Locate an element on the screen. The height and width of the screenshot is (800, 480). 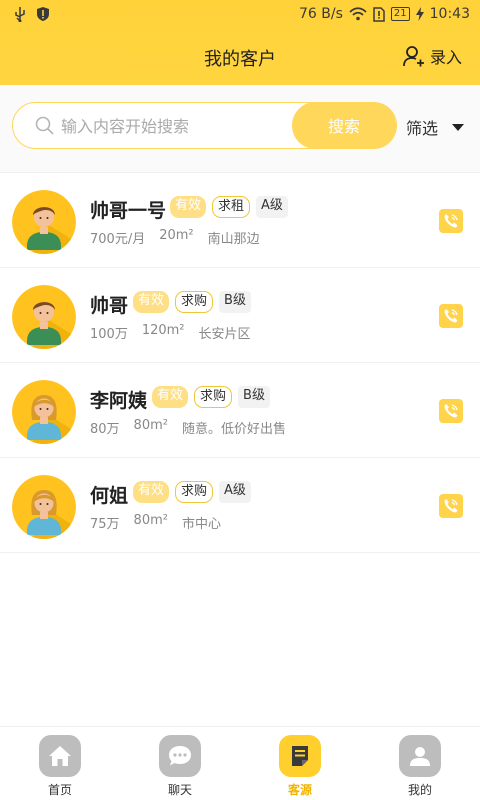
search-area: 搜索 筛选 is located at coordinates (240, 129).